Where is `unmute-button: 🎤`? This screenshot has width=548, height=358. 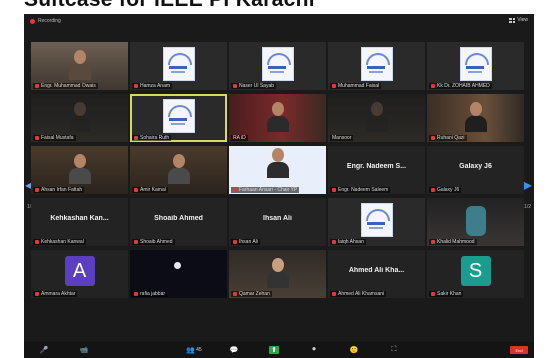 unmute-button: 🎤 is located at coordinates (44, 350).